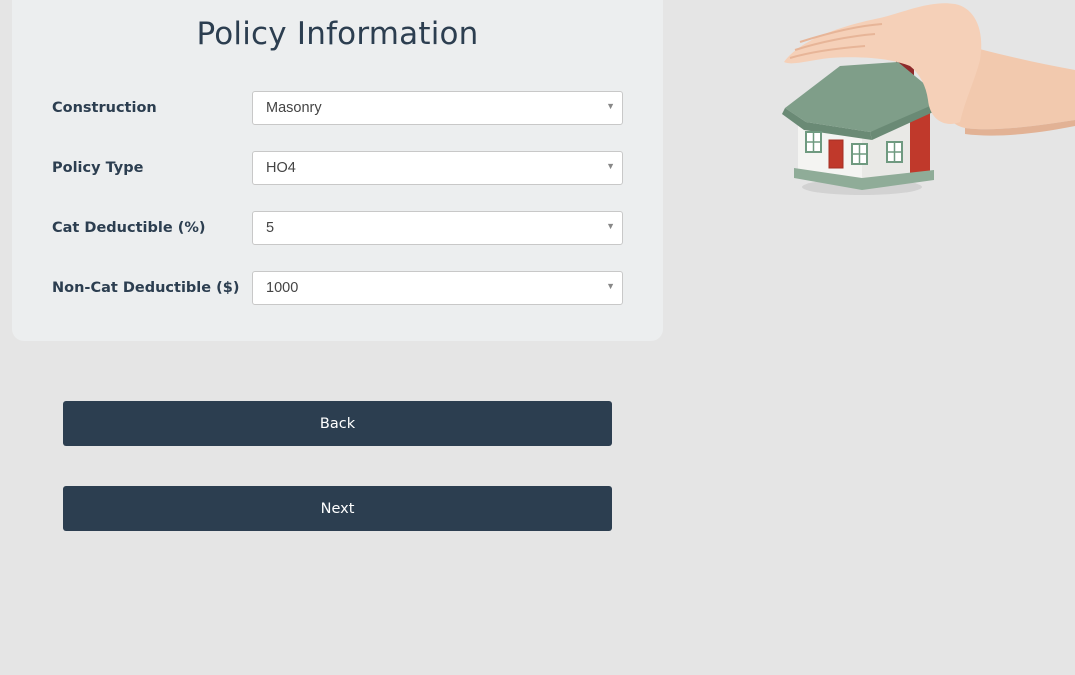  What do you see at coordinates (146, 288) in the screenshot?
I see `non-cat-deductible-label: Non-Cat Deductible ($)` at bounding box center [146, 288].